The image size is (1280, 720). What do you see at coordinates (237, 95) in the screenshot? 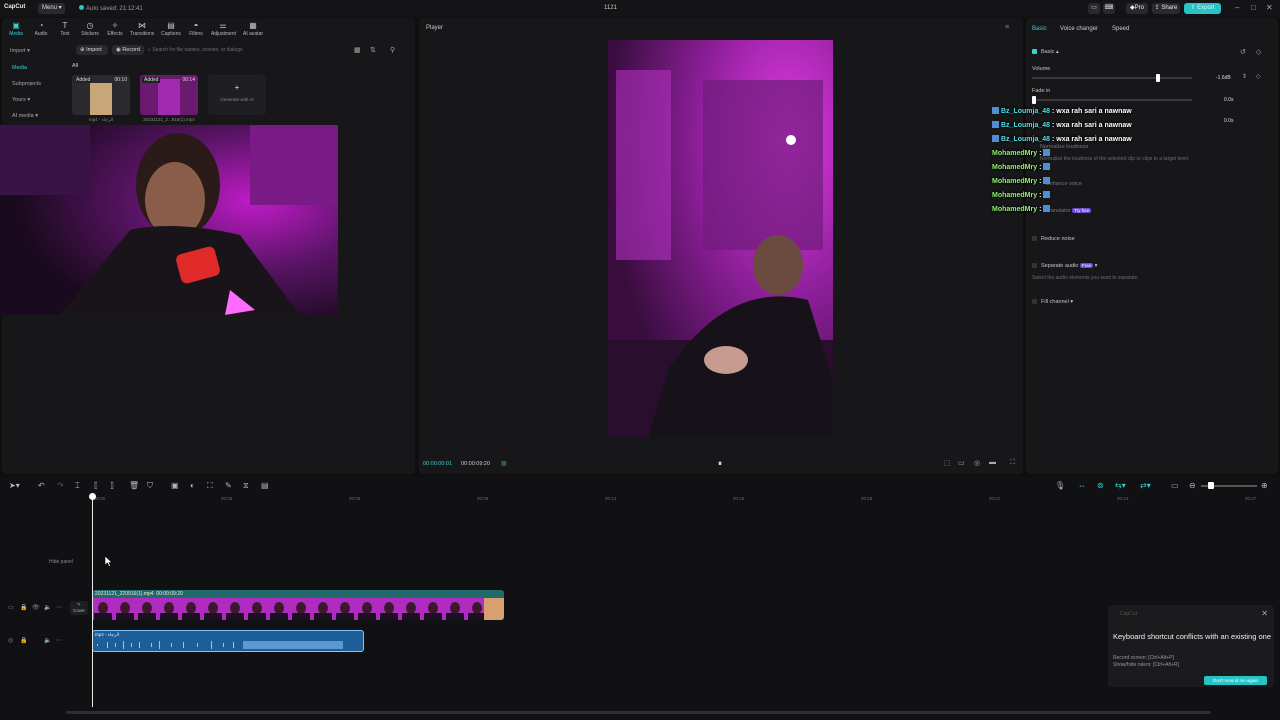
I see `generate-with-ai-button: + Generate with AI` at bounding box center [237, 95].